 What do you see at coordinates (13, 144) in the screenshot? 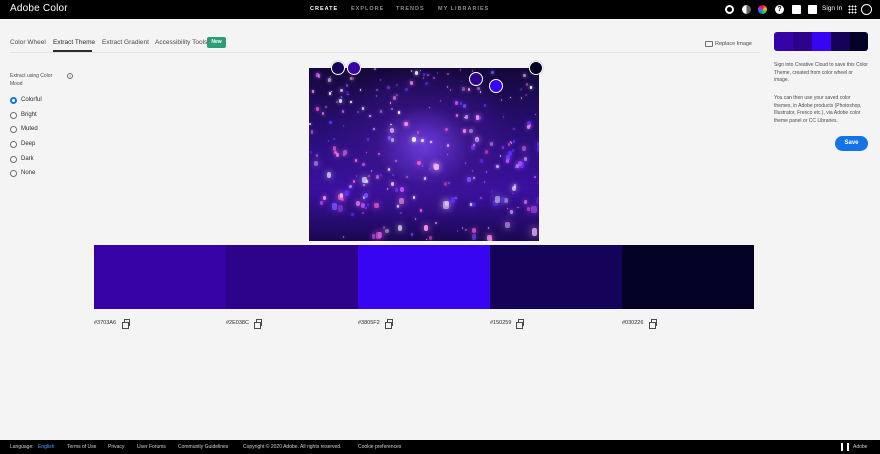
I see `radio-deep` at bounding box center [13, 144].